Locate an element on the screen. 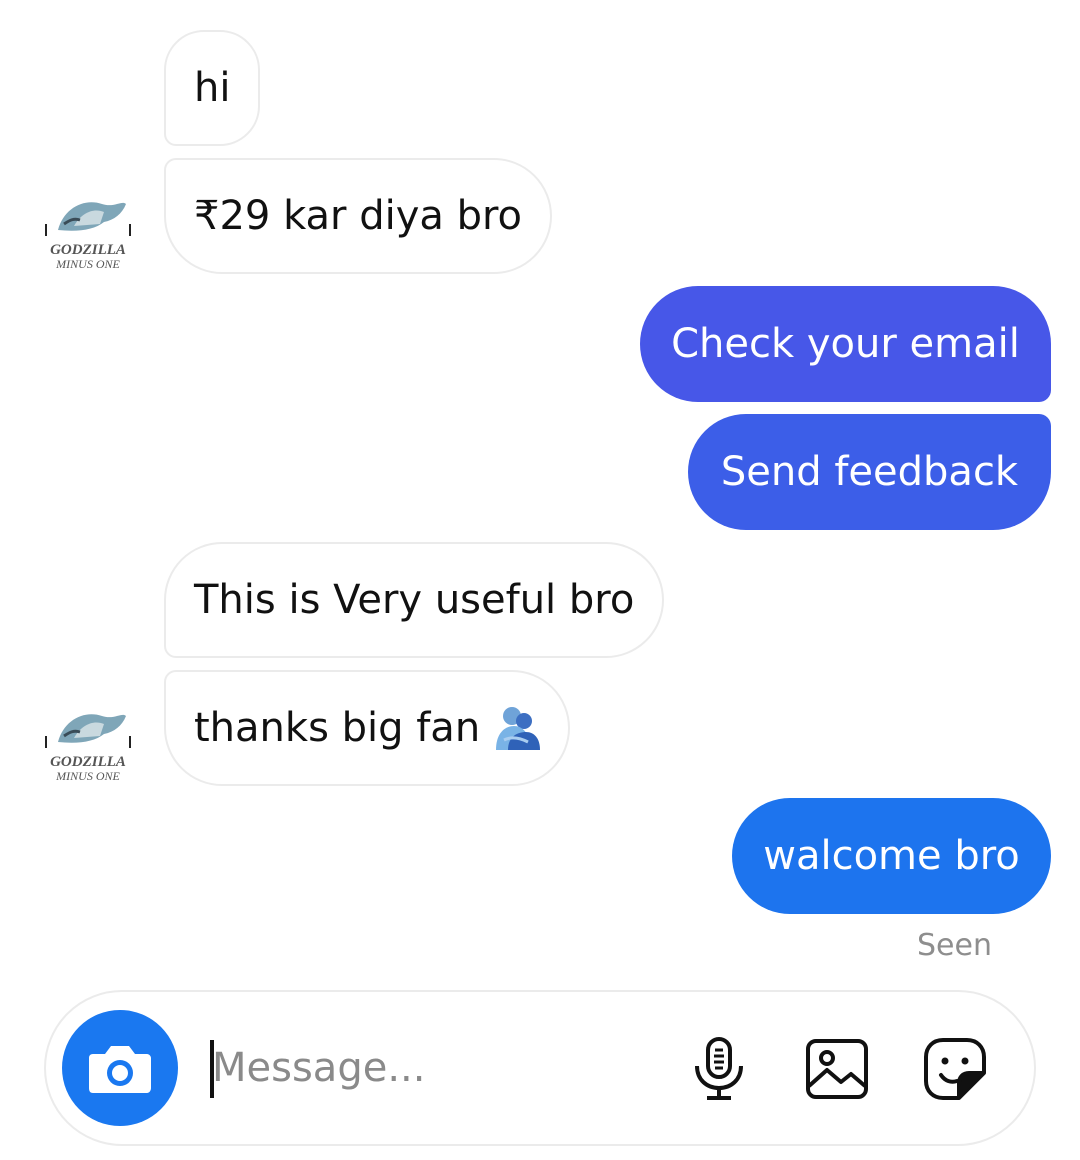 The height and width of the screenshot is (1160, 1080). message-text: This is Very useful bro is located at coordinates (414, 600).